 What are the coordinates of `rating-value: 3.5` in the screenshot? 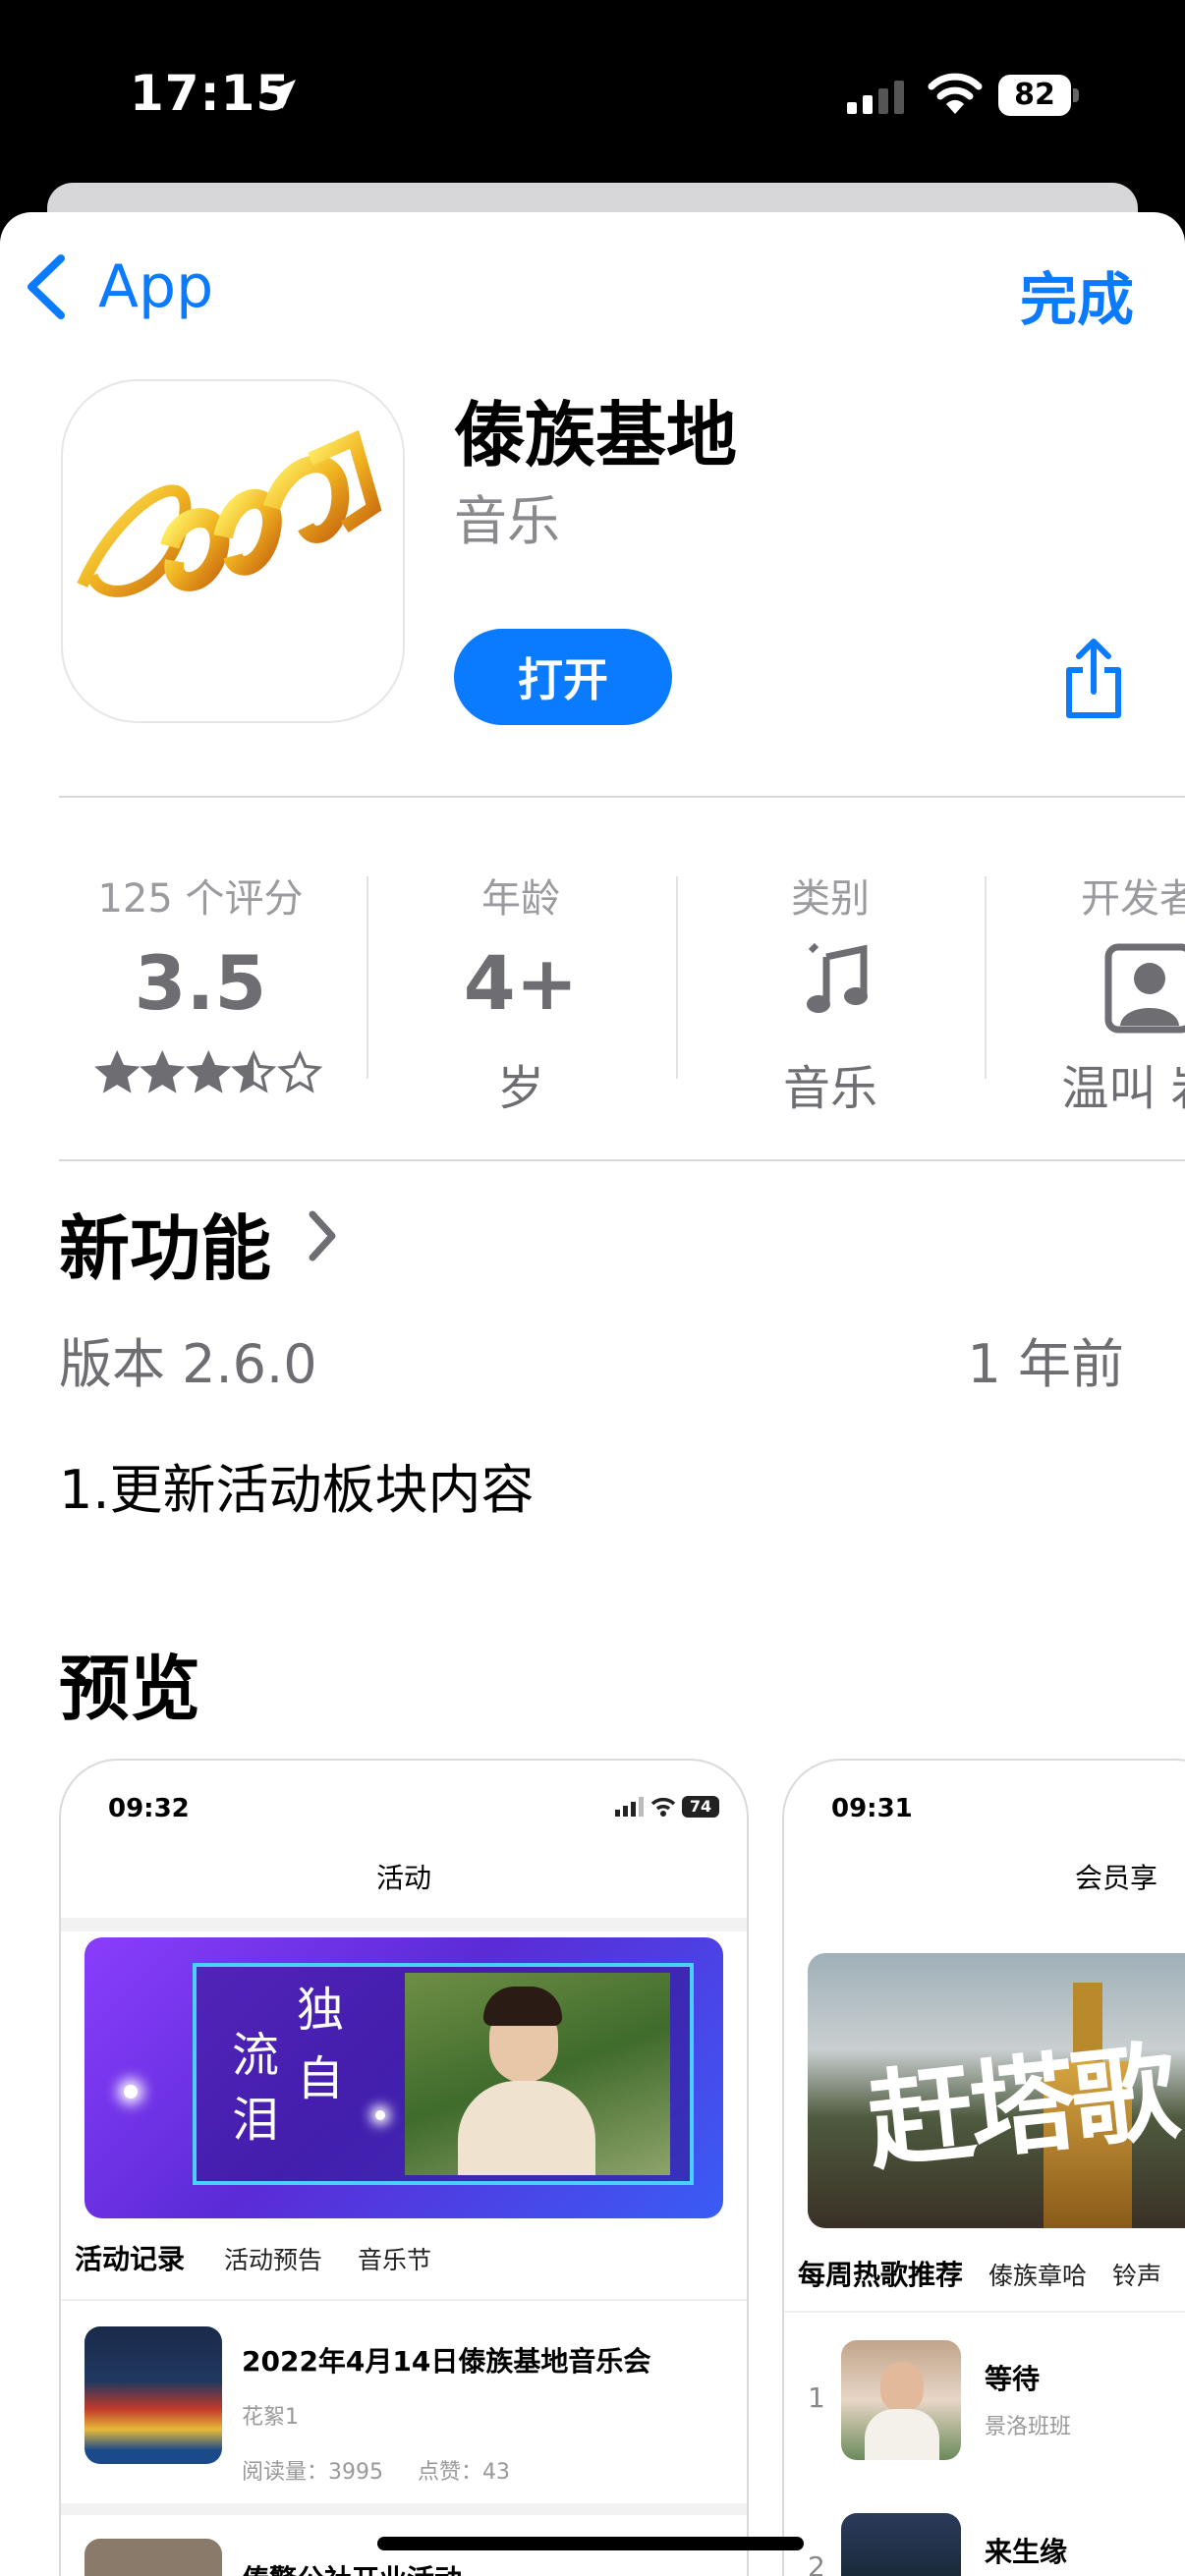 It's located at (200, 983).